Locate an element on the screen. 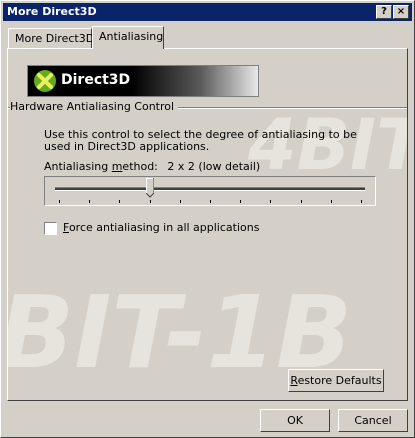  banner-label: Direct3D is located at coordinates (96, 80).